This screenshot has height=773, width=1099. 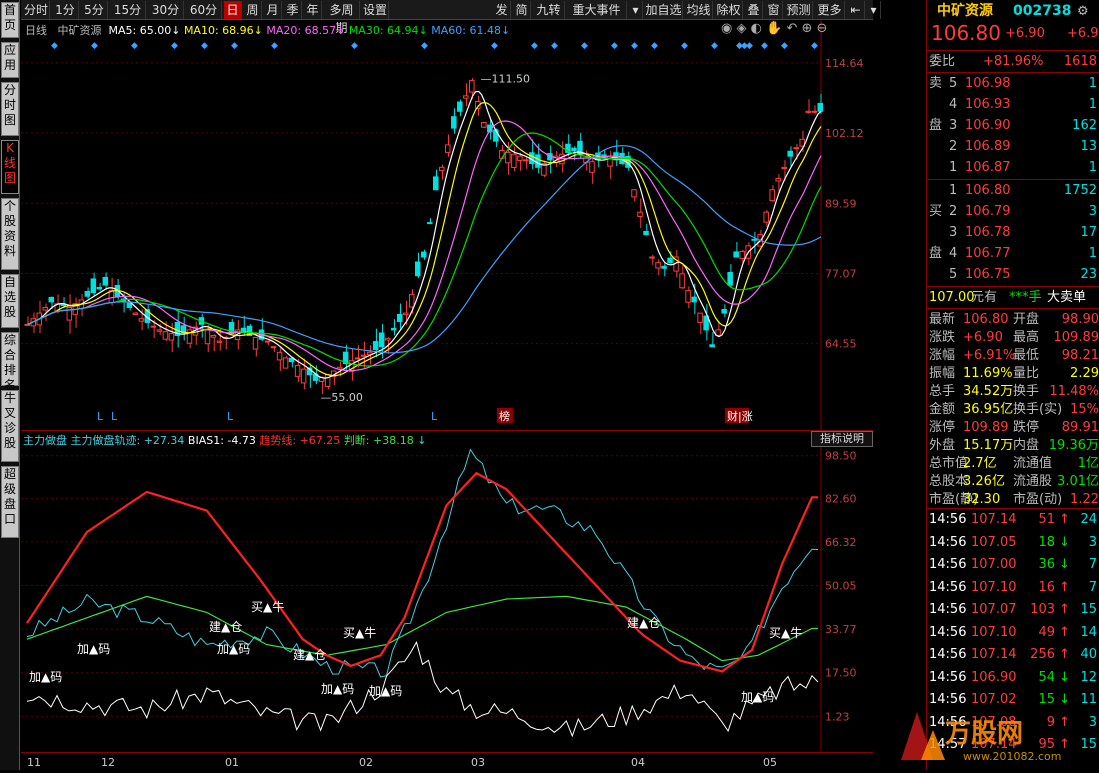 I want to click on toolbar-item-0: 发, so click(x=502, y=10).